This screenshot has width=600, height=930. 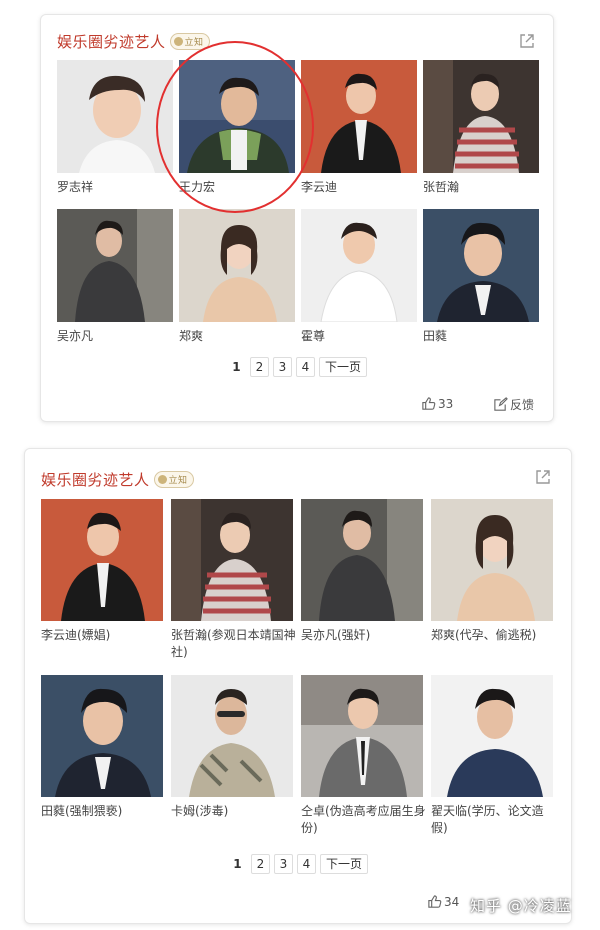 I want to click on artist-item: 吴亦凡(强奸), so click(x=362, y=584).